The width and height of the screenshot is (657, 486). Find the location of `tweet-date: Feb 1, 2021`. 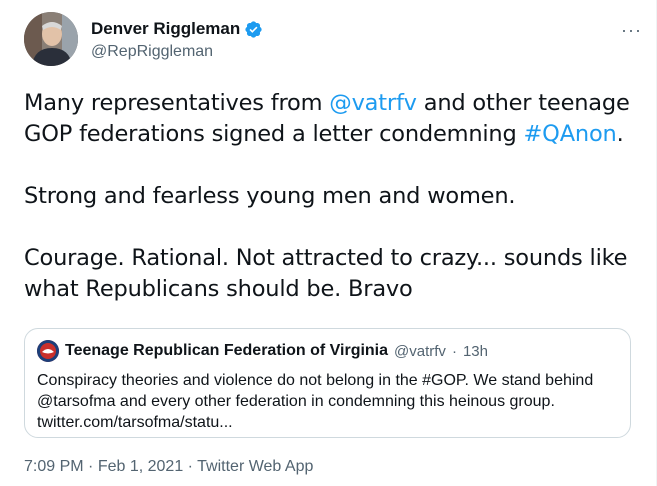

tweet-date: Feb 1, 2021 is located at coordinates (140, 466).